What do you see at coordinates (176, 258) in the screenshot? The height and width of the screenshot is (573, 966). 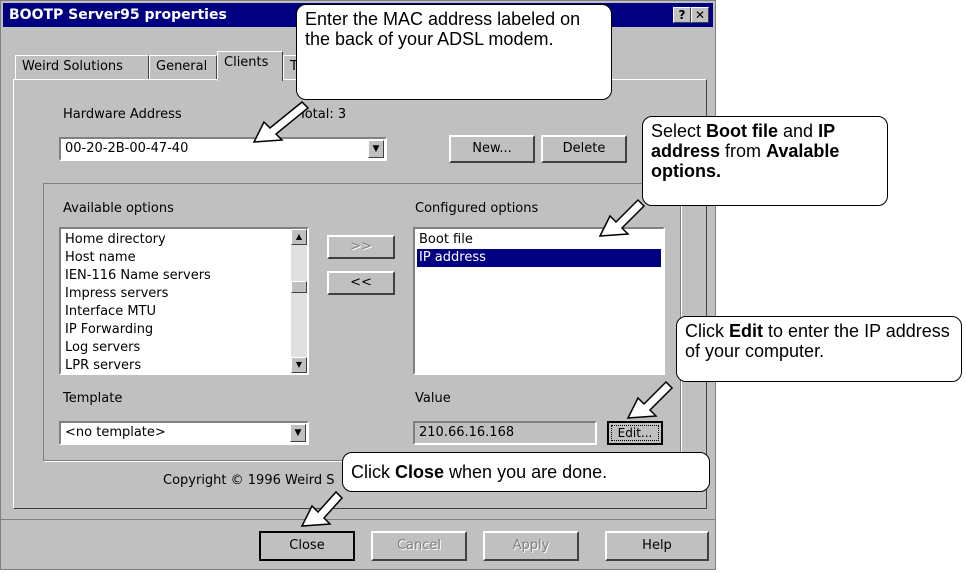 I see `list-item: Host name` at bounding box center [176, 258].